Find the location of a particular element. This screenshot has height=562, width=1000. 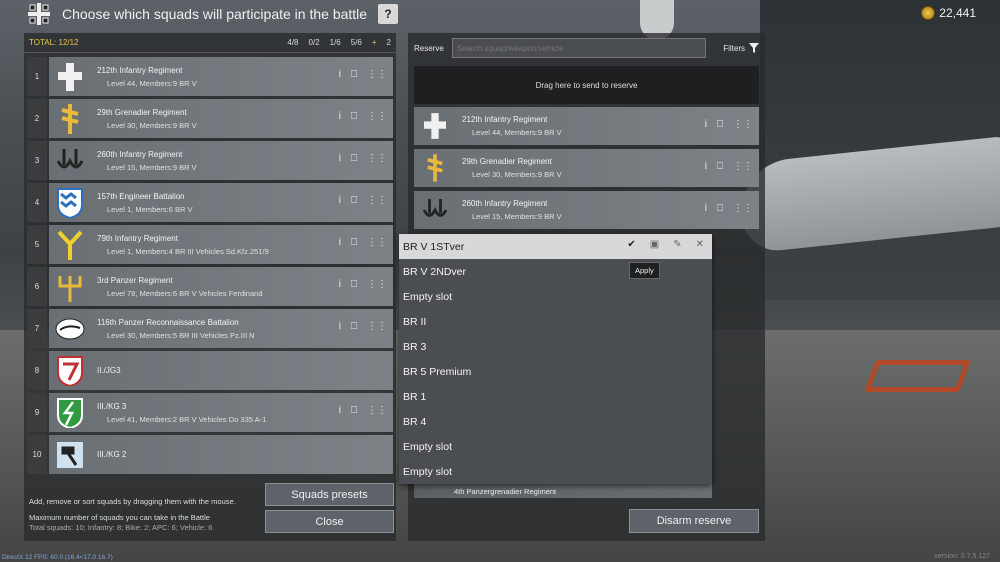

slot-number: 2 is located at coordinates (37, 118).